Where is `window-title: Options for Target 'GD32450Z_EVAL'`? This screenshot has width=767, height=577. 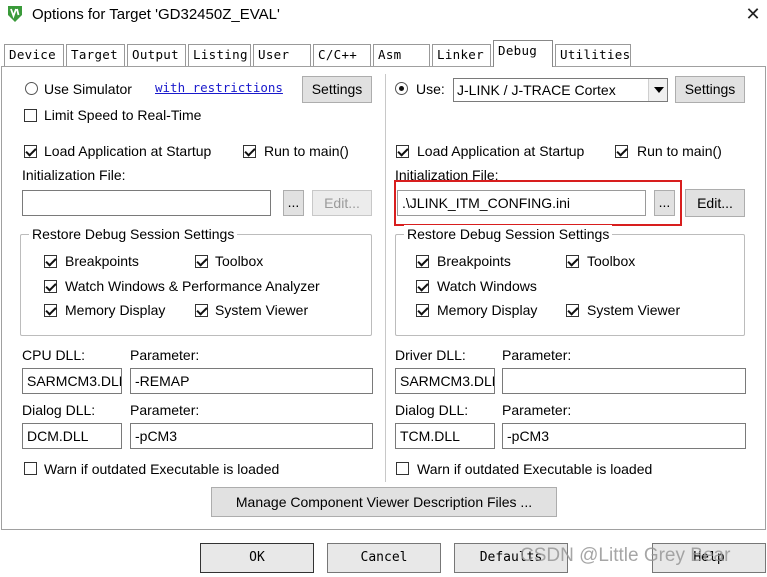 window-title: Options for Target 'GD32450Z_EVAL' is located at coordinates (156, 14).